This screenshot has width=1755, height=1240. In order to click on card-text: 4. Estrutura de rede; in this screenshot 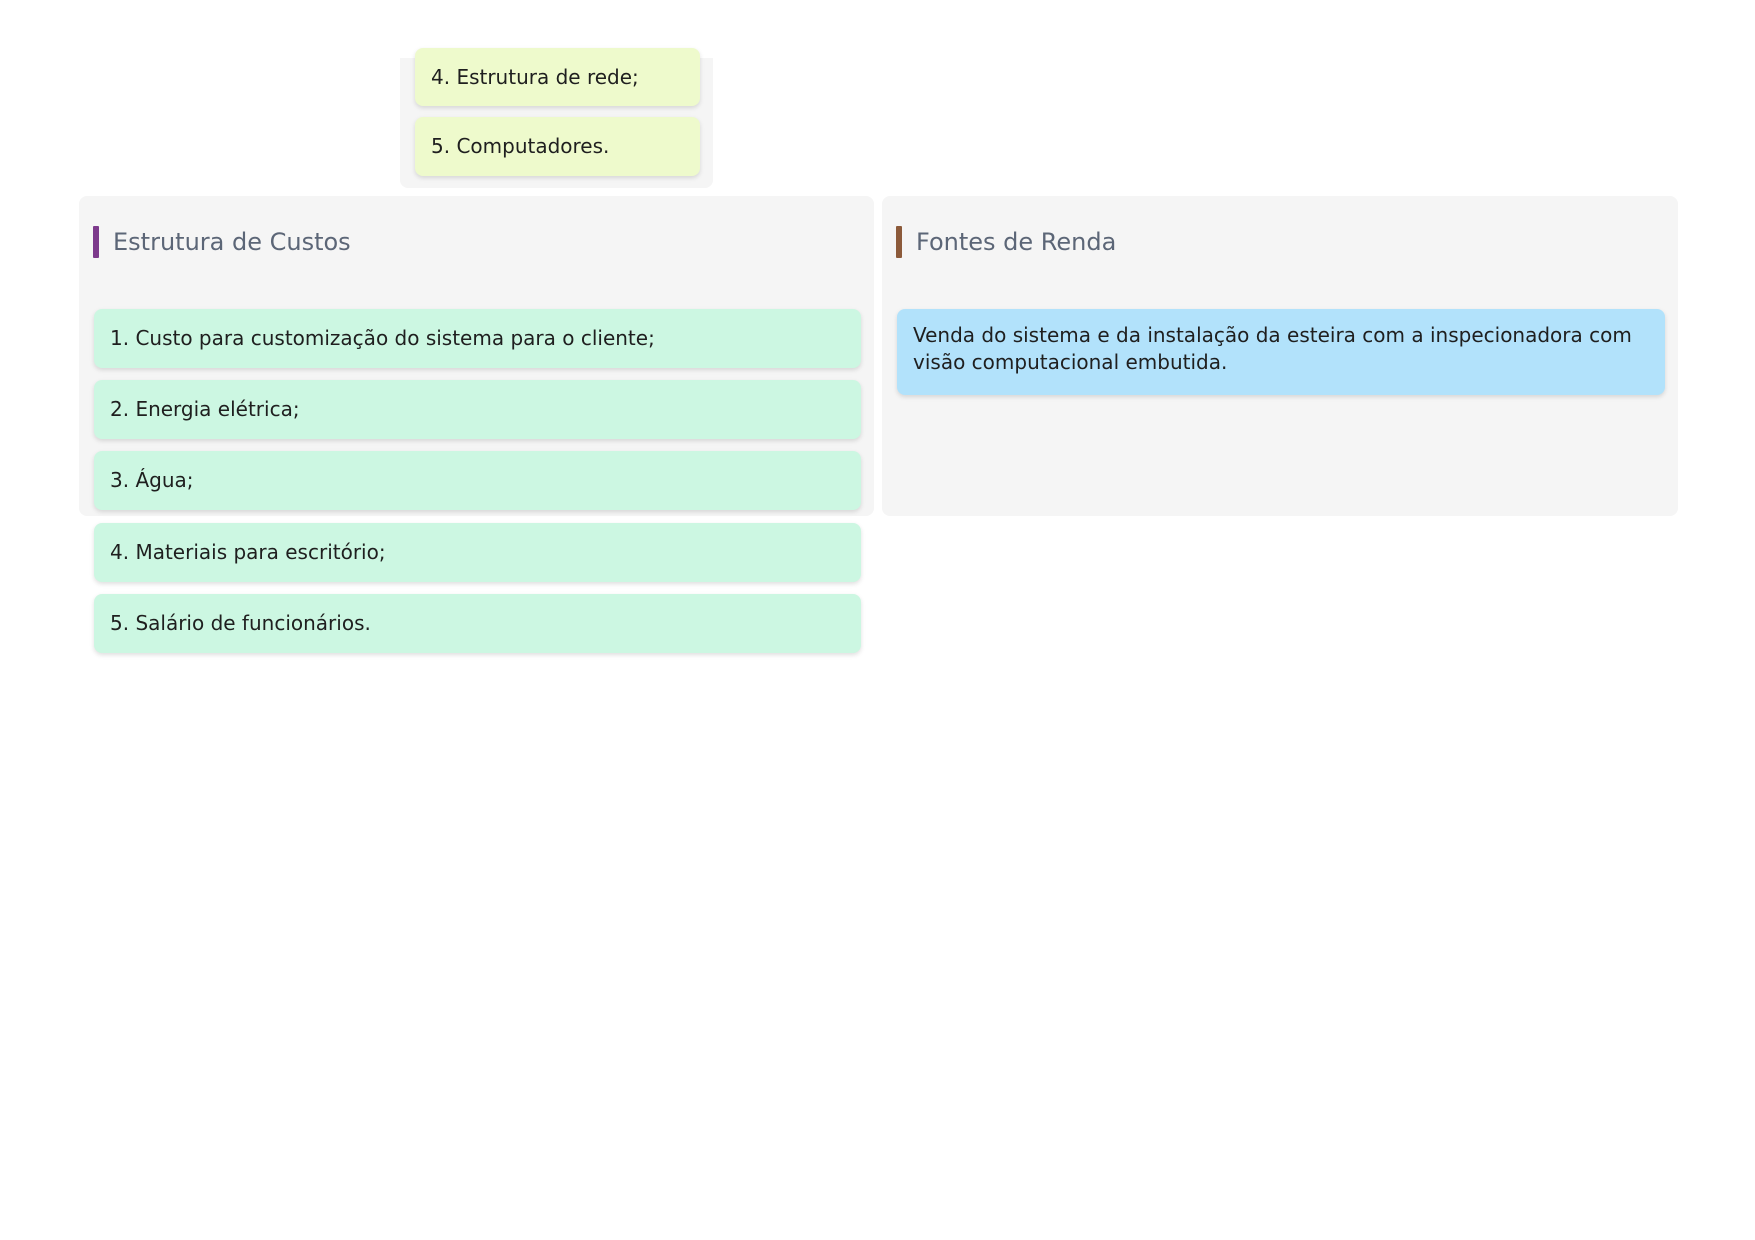, I will do `click(535, 76)`.